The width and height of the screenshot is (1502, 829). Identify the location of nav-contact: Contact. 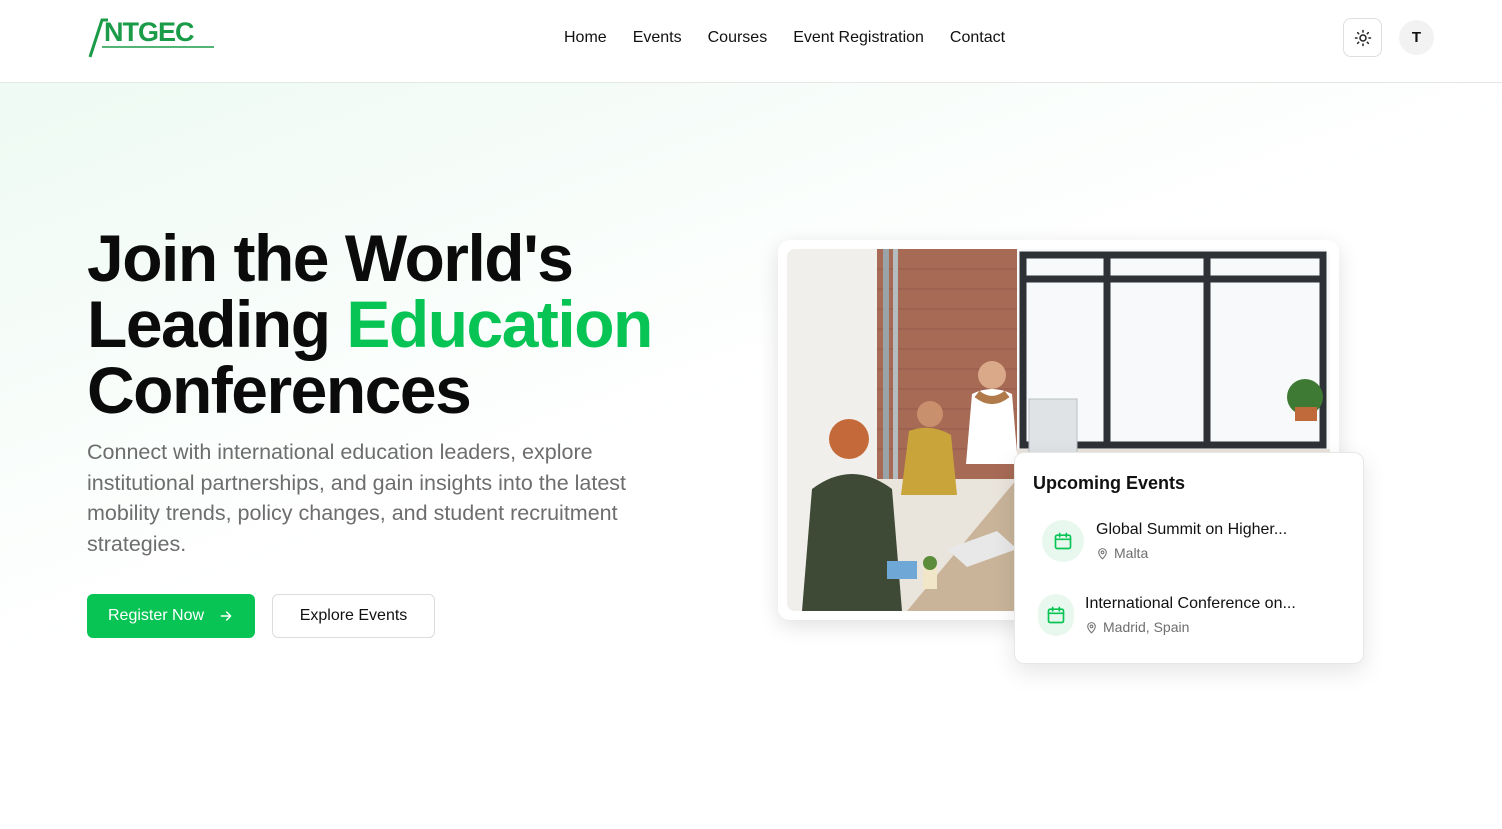
(977, 38).